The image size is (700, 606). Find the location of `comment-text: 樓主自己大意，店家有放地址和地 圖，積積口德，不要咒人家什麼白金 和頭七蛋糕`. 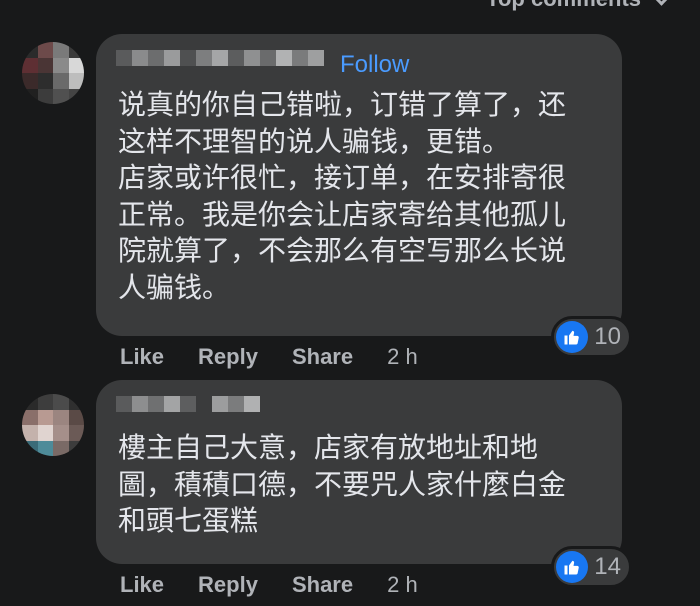

comment-text: 樓主自己大意，店家有放地址和地 圖，積積口德，不要咒人家什麼白金 和頭七蛋糕 is located at coordinates (342, 484).